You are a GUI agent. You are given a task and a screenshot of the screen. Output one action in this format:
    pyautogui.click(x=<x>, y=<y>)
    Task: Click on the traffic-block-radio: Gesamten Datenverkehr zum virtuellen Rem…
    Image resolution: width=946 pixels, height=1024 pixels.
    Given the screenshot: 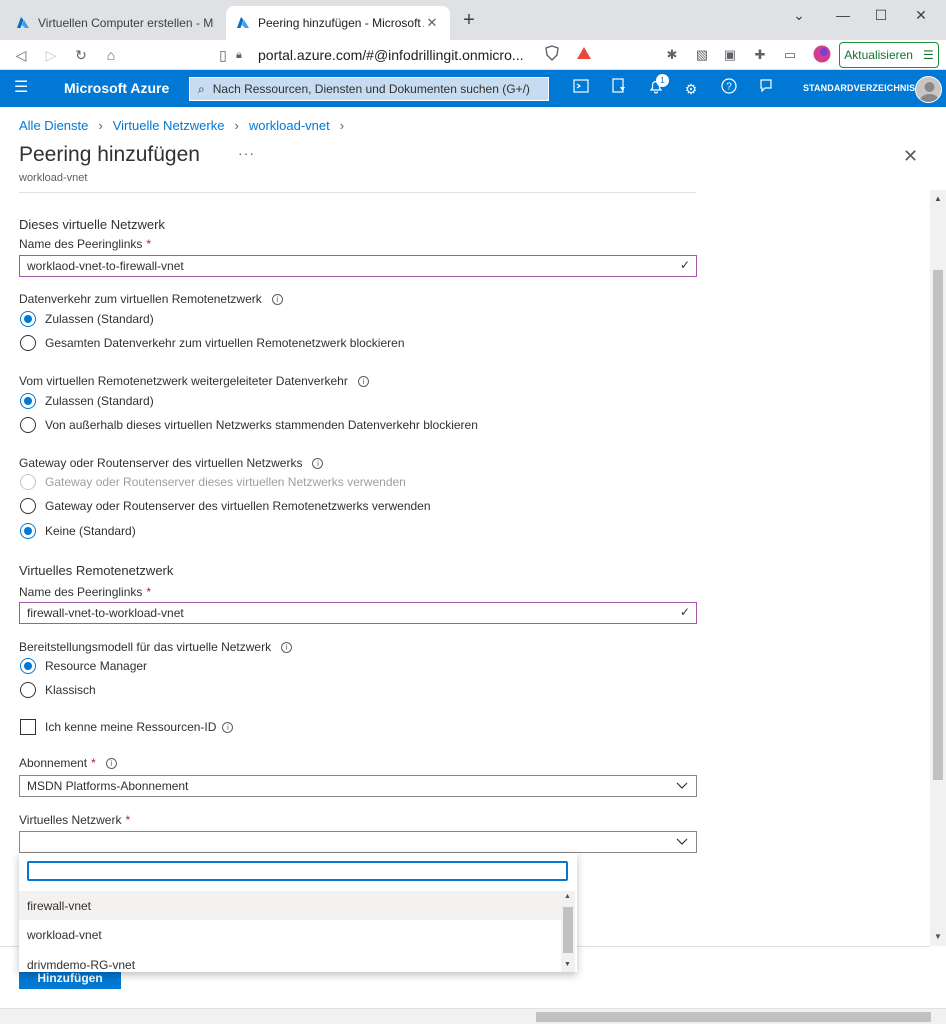 What is the action you would take?
    pyautogui.click(x=212, y=343)
    